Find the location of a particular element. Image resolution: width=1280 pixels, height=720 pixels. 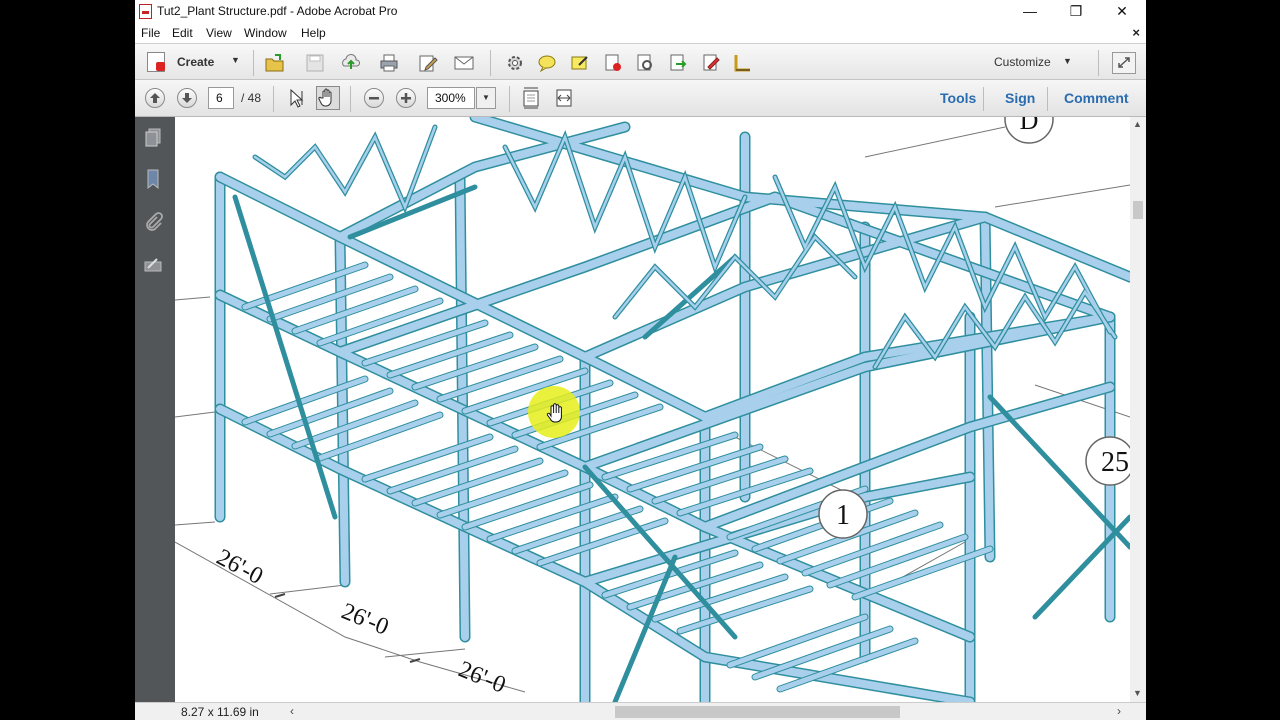

menu-window: Window is located at coordinates (265, 33).